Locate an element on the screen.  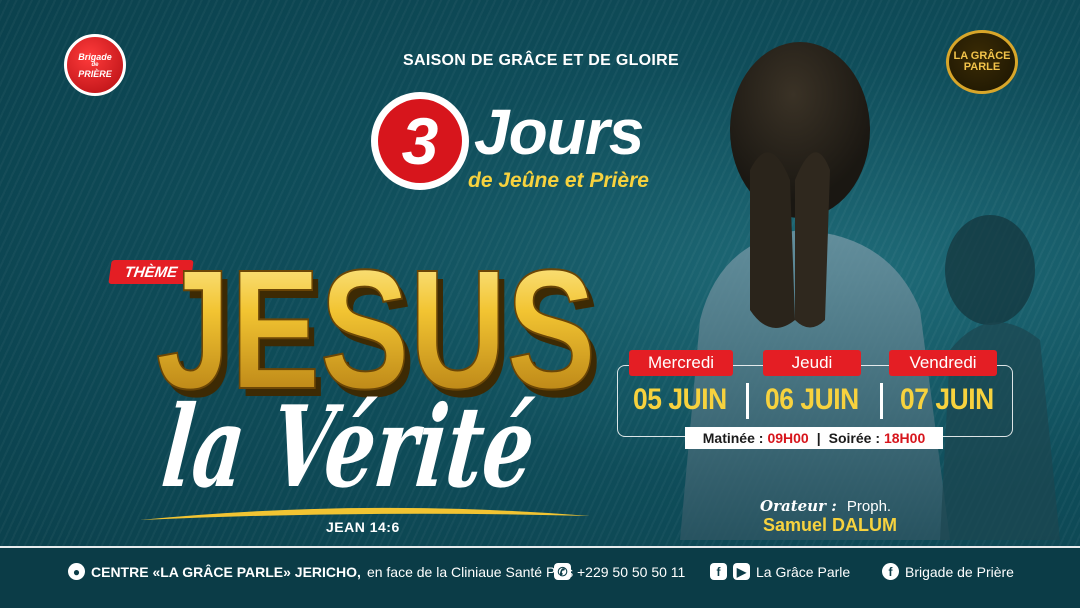
youtube-icon: ▶ is located at coordinates (741, 571).